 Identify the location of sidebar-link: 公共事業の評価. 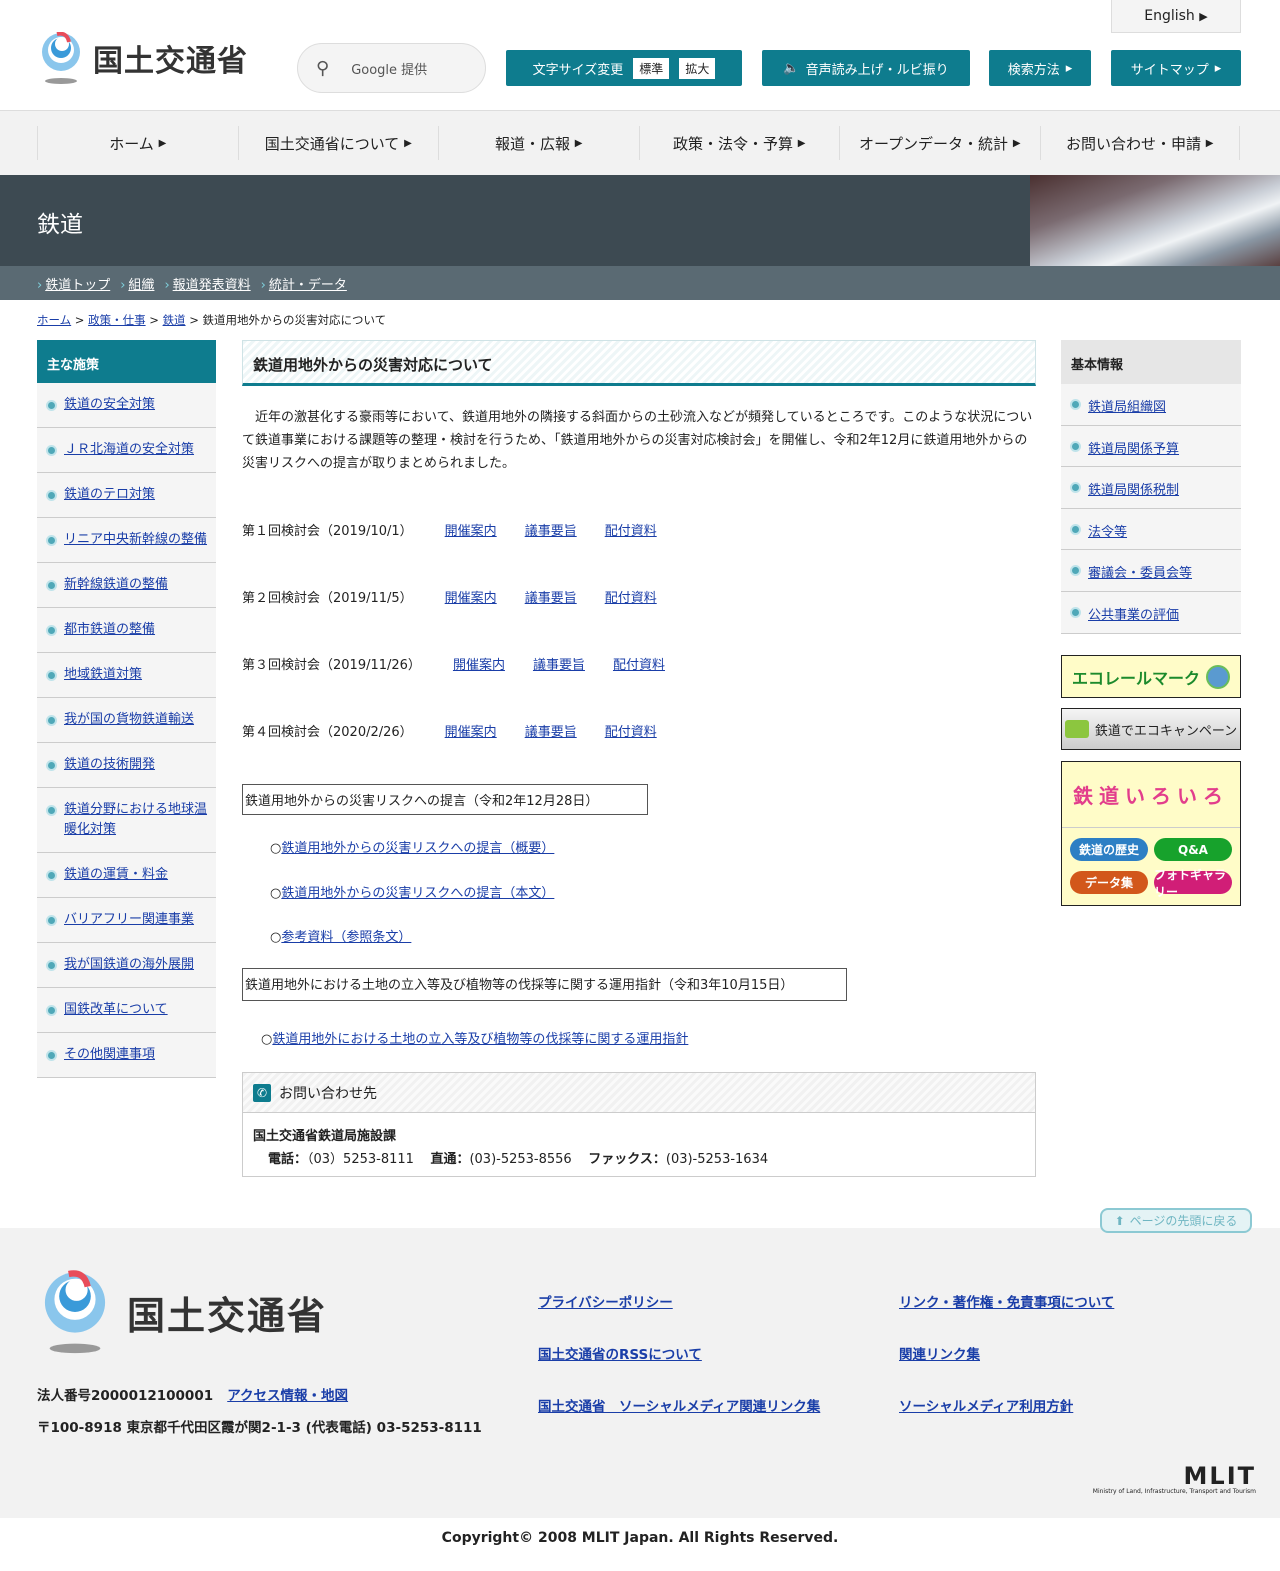
(1133, 615).